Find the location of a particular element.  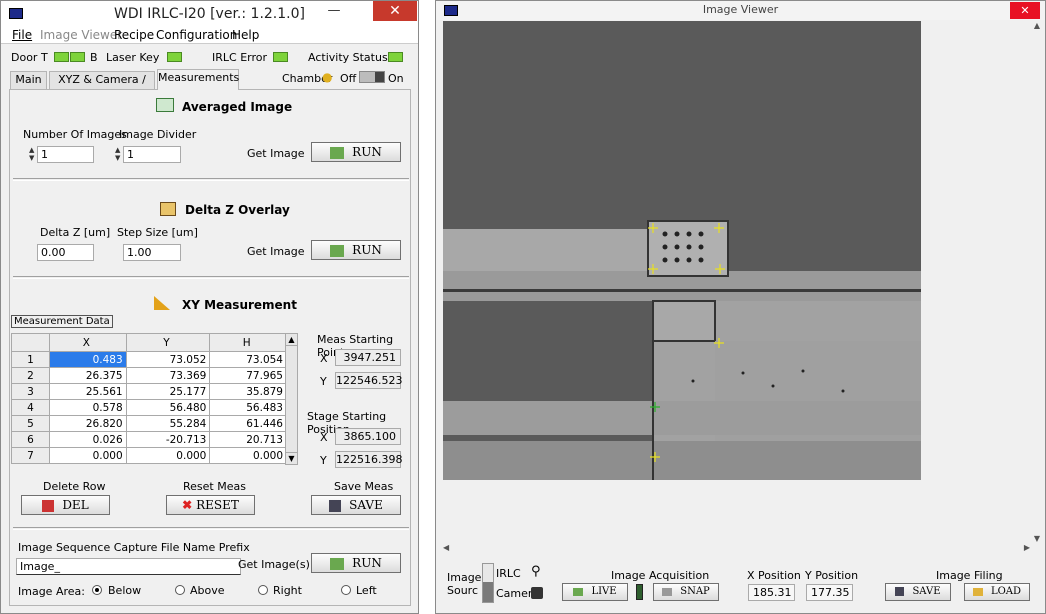

column-header-y: Y is located at coordinates (168, 342).